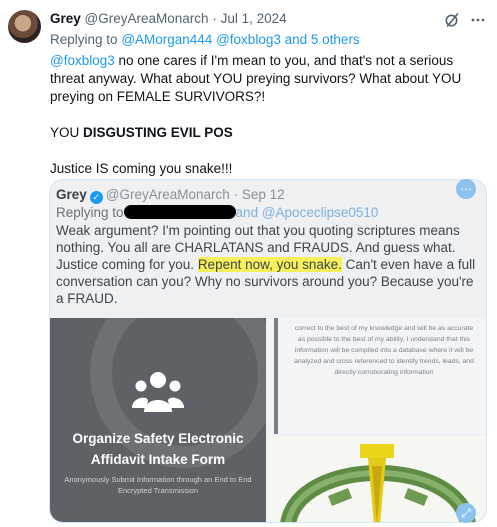  I want to click on highlighted-text: Repent now, you snake., so click(269, 264).